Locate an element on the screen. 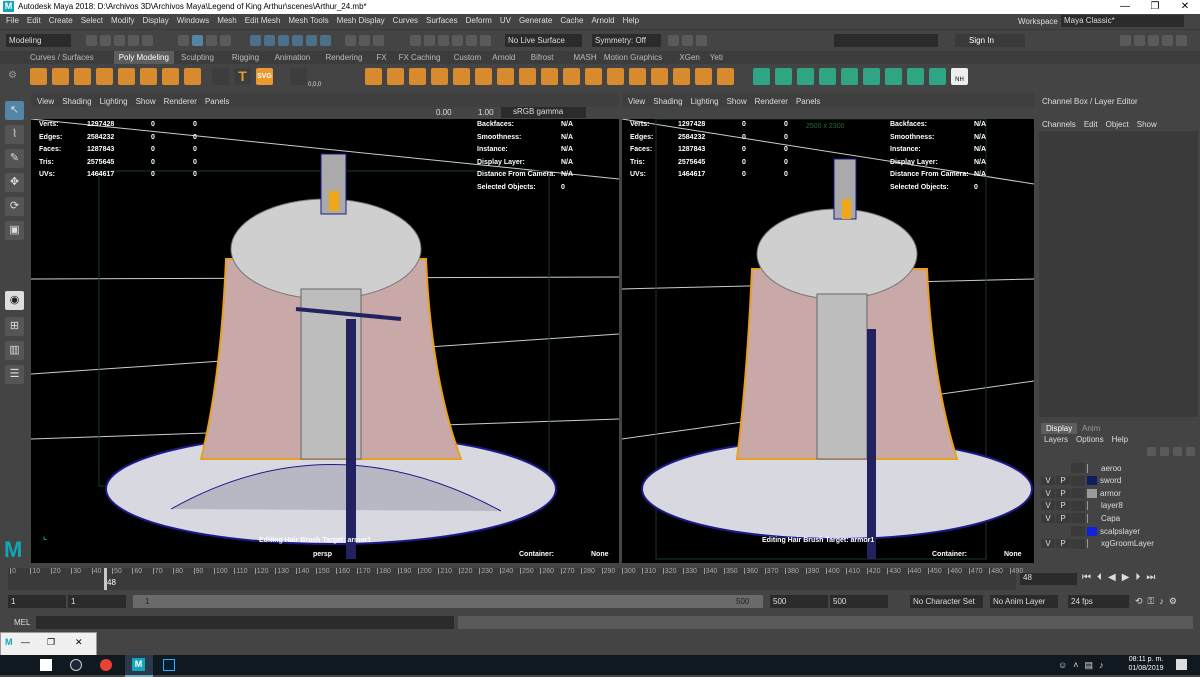 The image size is (1200, 677). current-frame-field: 48 is located at coordinates (1048, 579).